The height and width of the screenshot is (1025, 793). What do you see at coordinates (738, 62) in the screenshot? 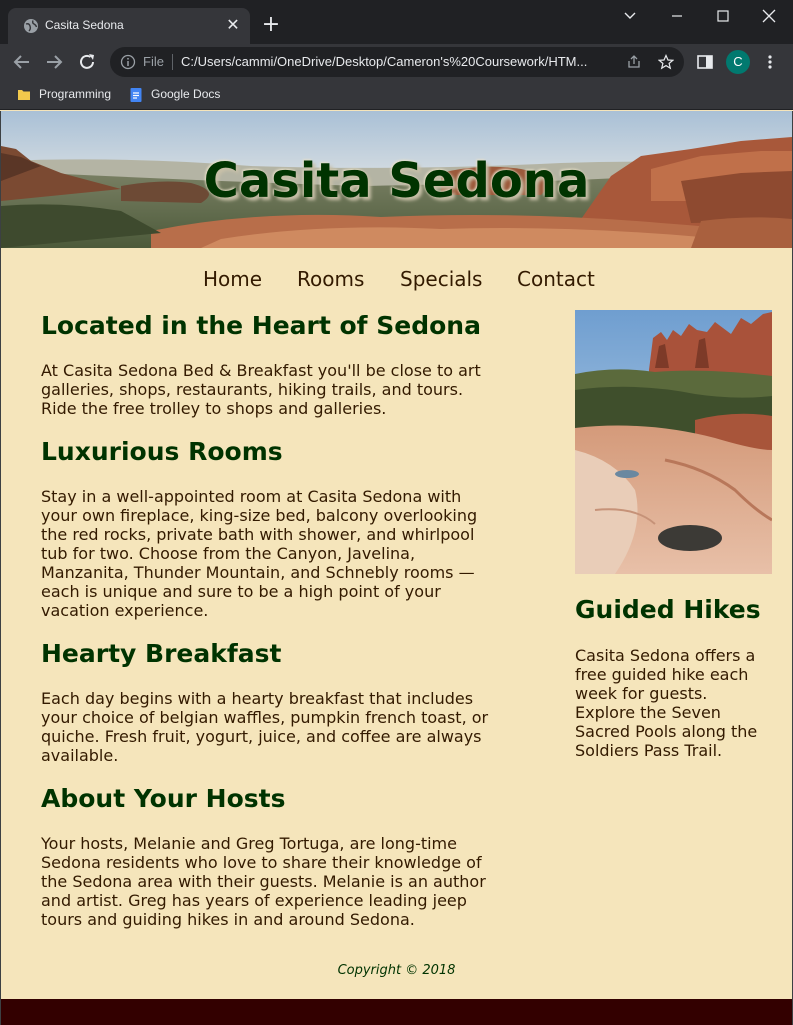
I see `profile-avatar: C` at bounding box center [738, 62].